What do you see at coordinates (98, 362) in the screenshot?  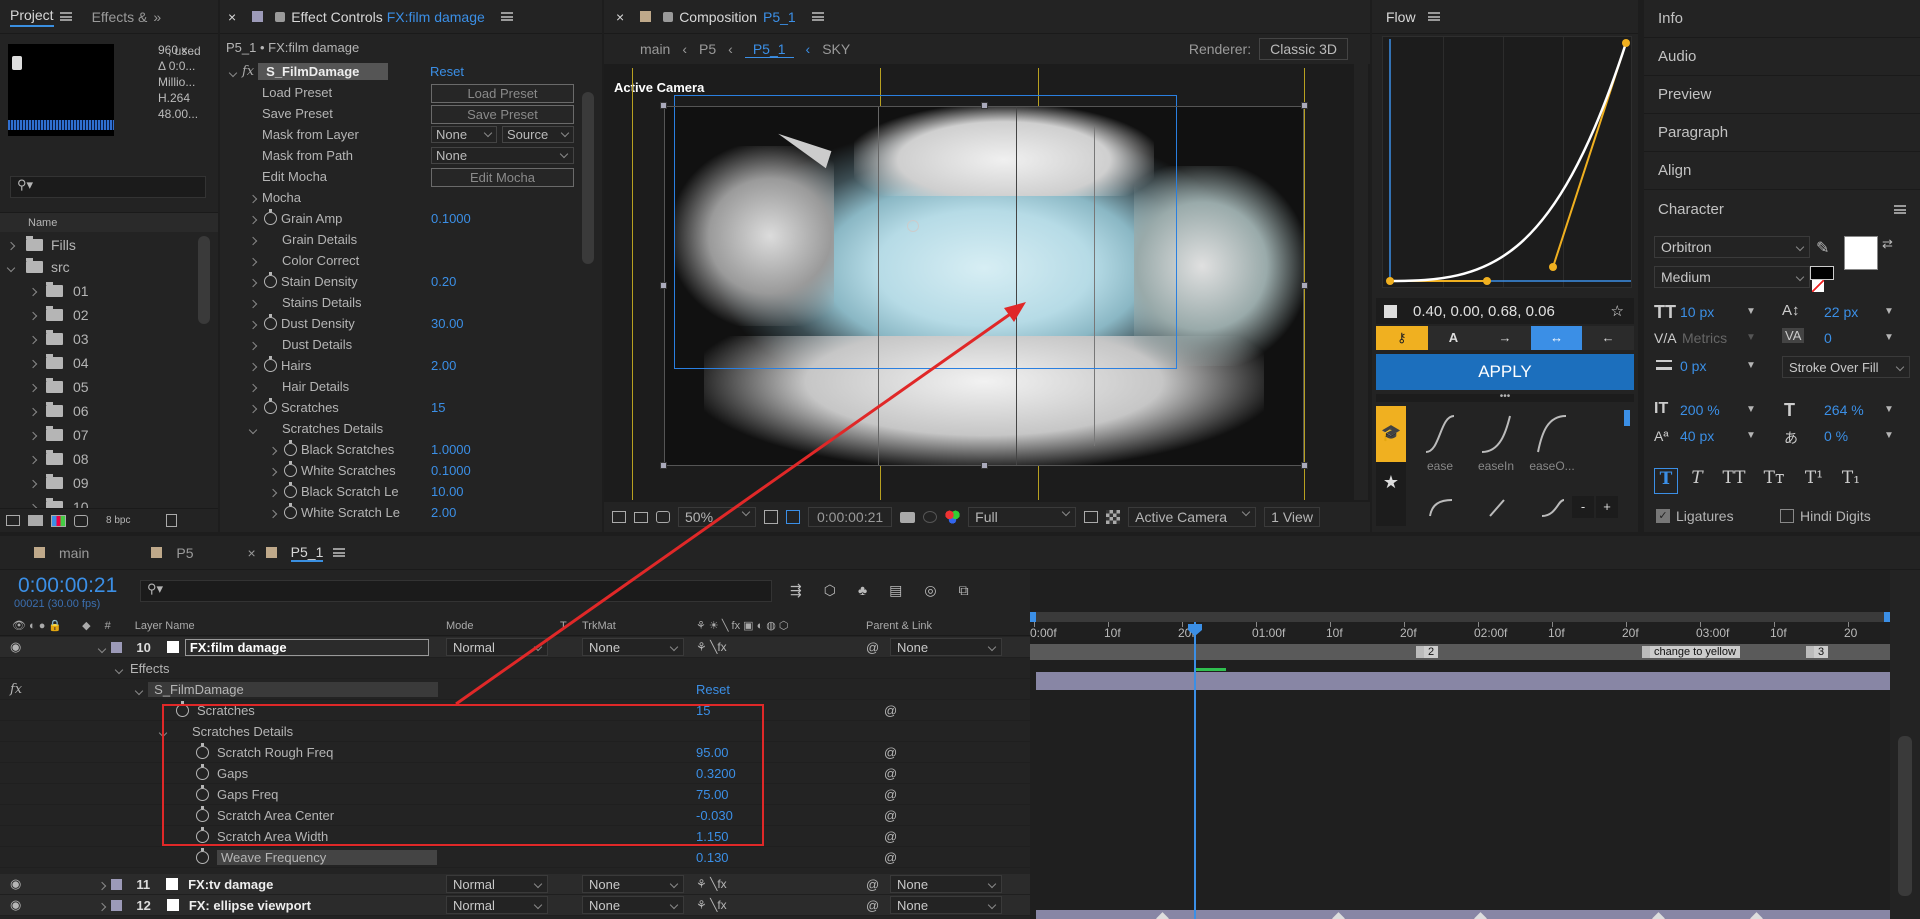 I see `list-item: 04` at bounding box center [98, 362].